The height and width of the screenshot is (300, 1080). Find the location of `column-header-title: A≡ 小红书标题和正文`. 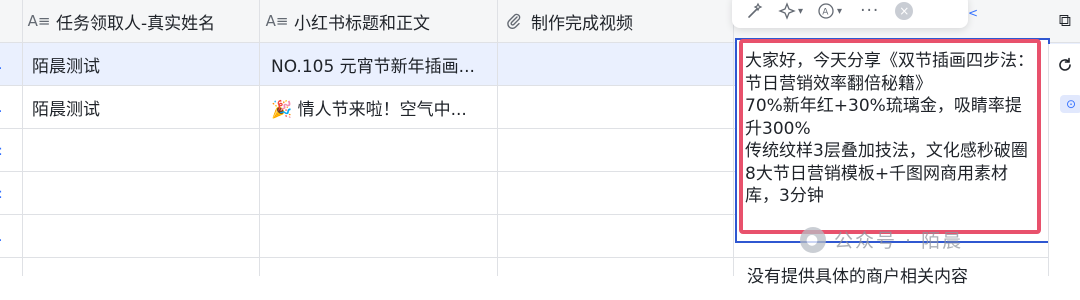

column-header-title: A≡ 小红书标题和正文 is located at coordinates (379, 21).